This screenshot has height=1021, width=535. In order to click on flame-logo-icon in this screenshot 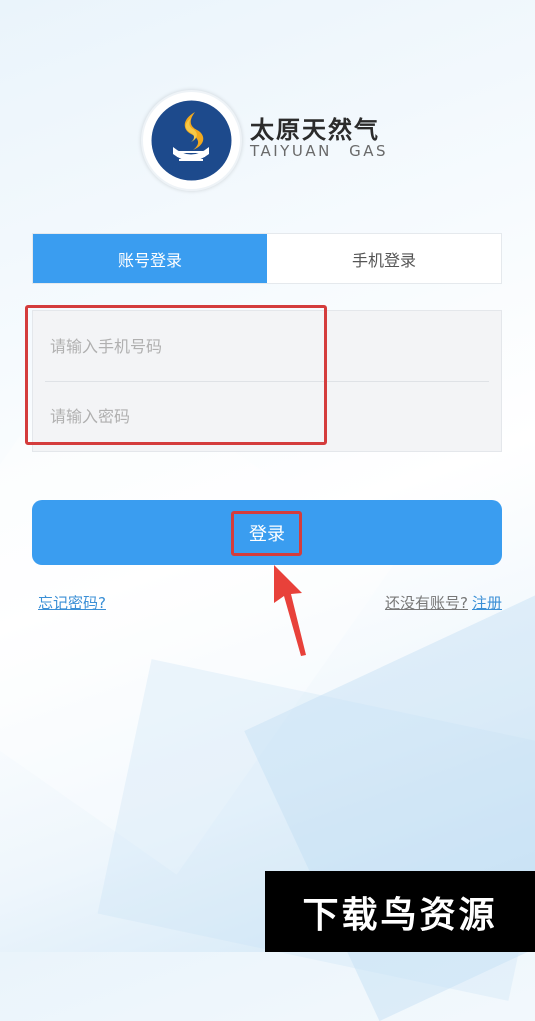, I will do `click(191, 140)`.